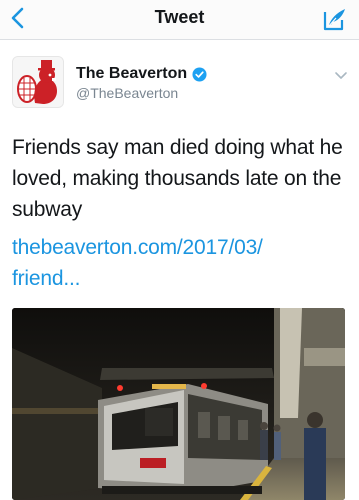 This screenshot has width=359, height=500. I want to click on chevron-down-icon, so click(341, 76).